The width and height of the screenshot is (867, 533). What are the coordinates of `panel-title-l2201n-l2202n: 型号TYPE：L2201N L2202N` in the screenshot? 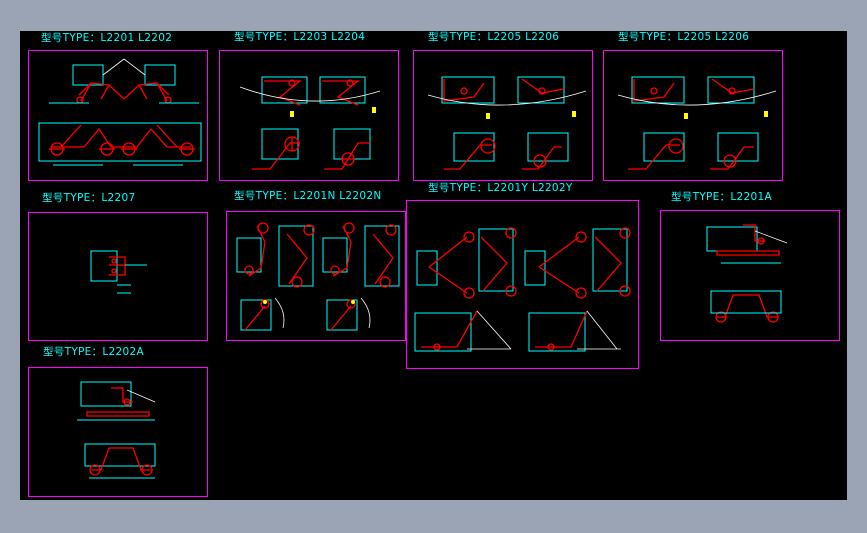 It's located at (308, 196).